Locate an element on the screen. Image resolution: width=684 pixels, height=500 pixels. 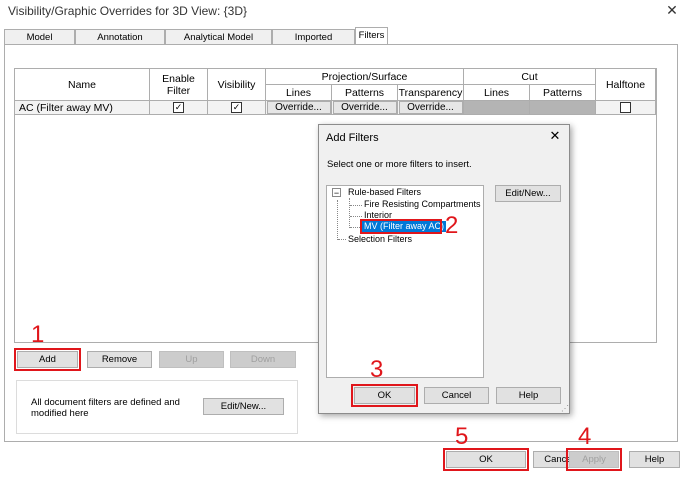
header-halftone: Halftone is located at coordinates (626, 85).